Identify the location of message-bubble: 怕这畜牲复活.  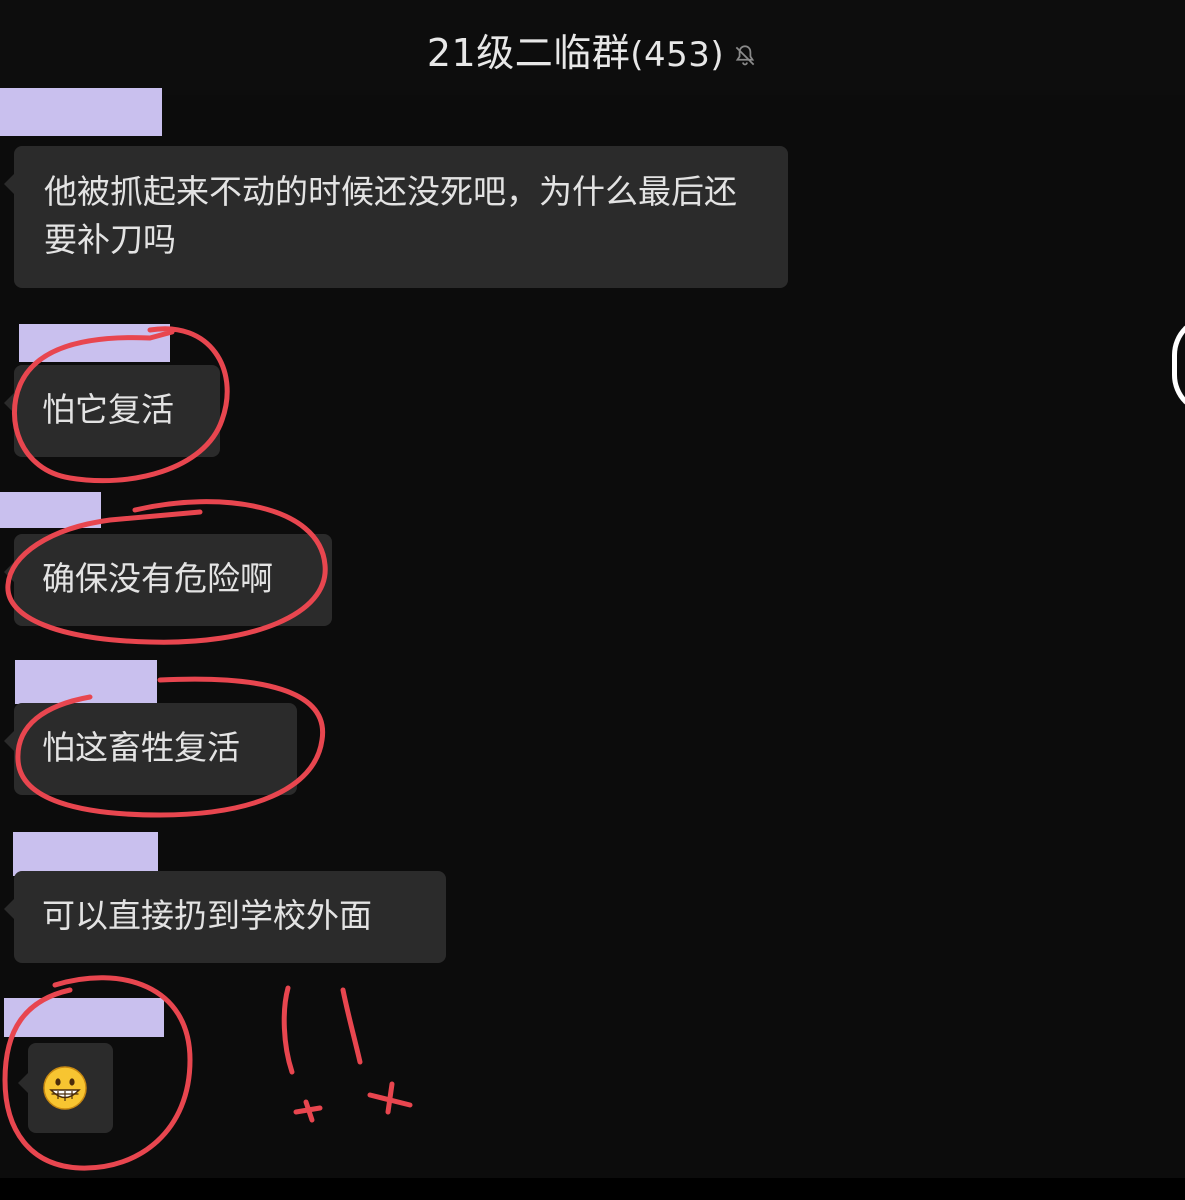
(150, 749).